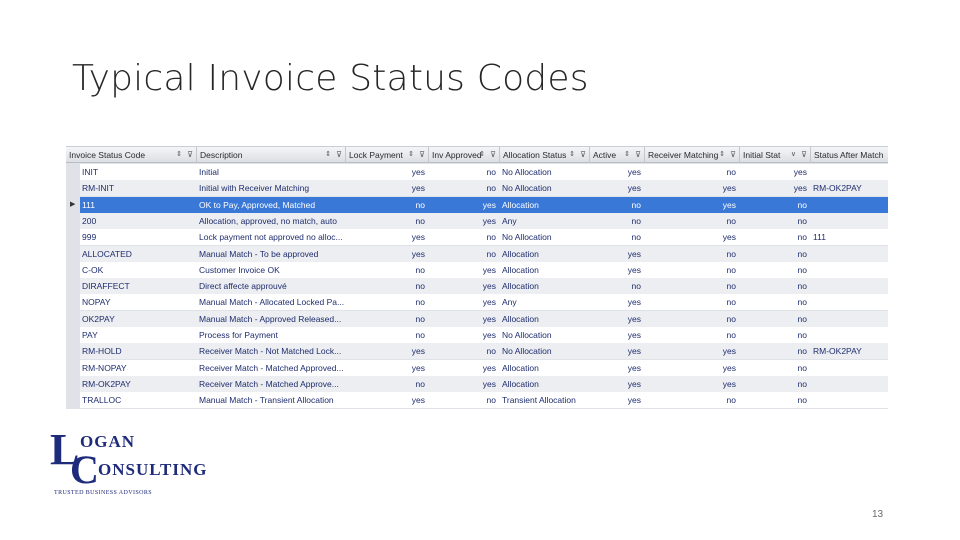 The image size is (960, 540). Describe the element at coordinates (509, 302) in the screenshot. I see `cell-allocation-status: Any` at that location.